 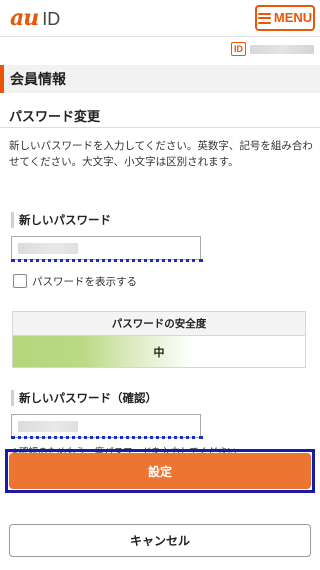 I want to click on strength-title: パスワードの安全度, so click(x=159, y=324).